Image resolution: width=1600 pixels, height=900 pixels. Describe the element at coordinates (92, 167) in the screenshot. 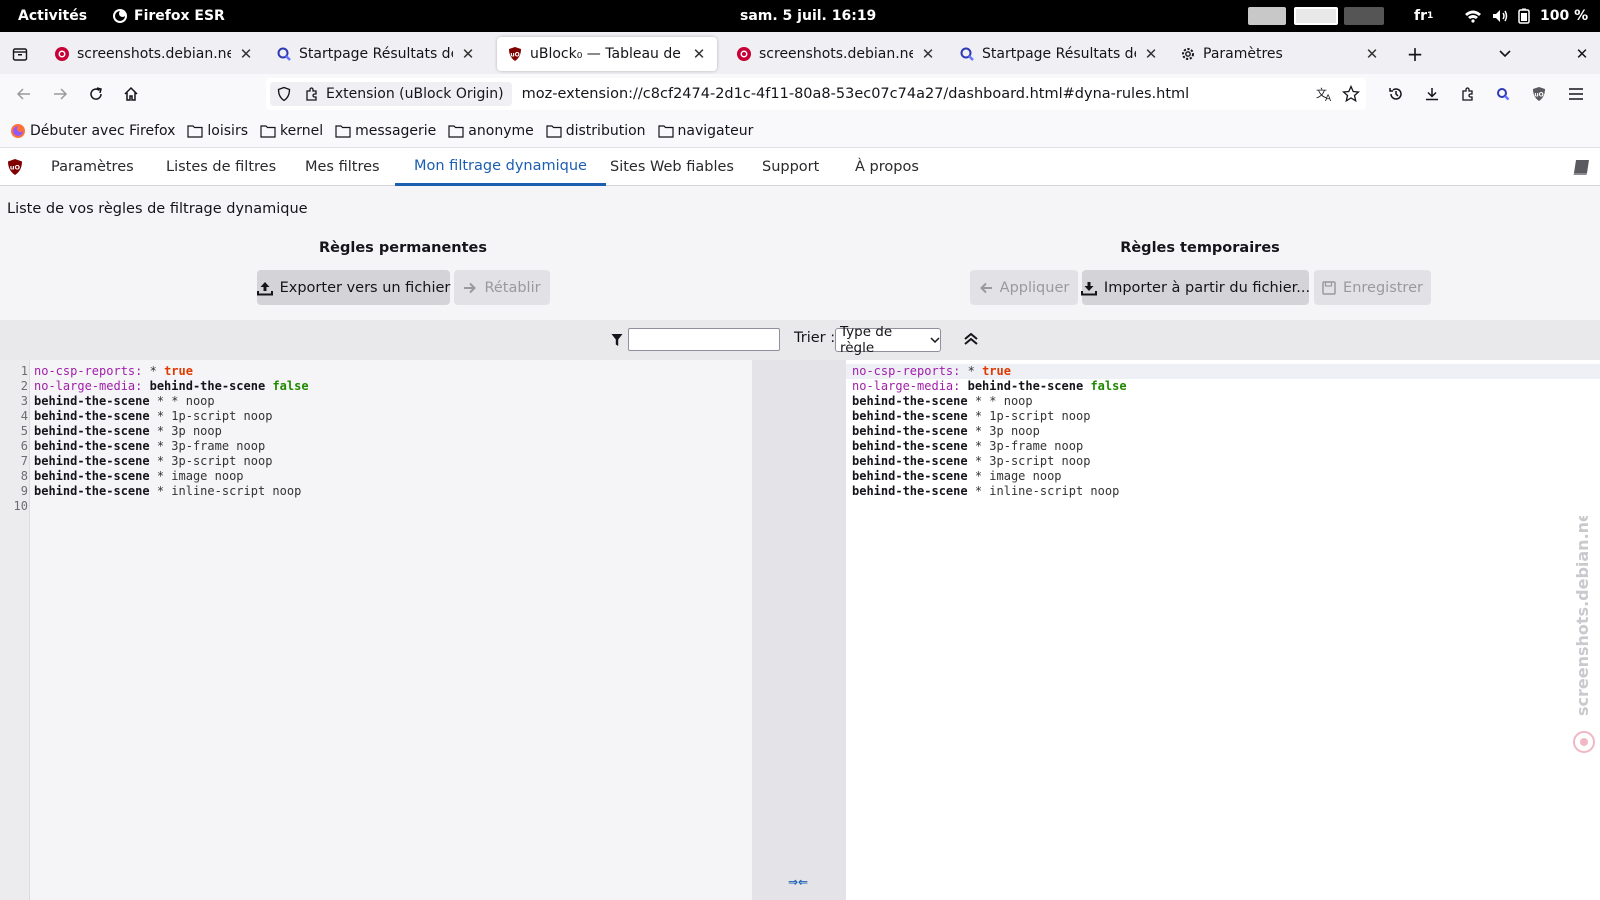

I see `tab-settings: Paramètres` at that location.